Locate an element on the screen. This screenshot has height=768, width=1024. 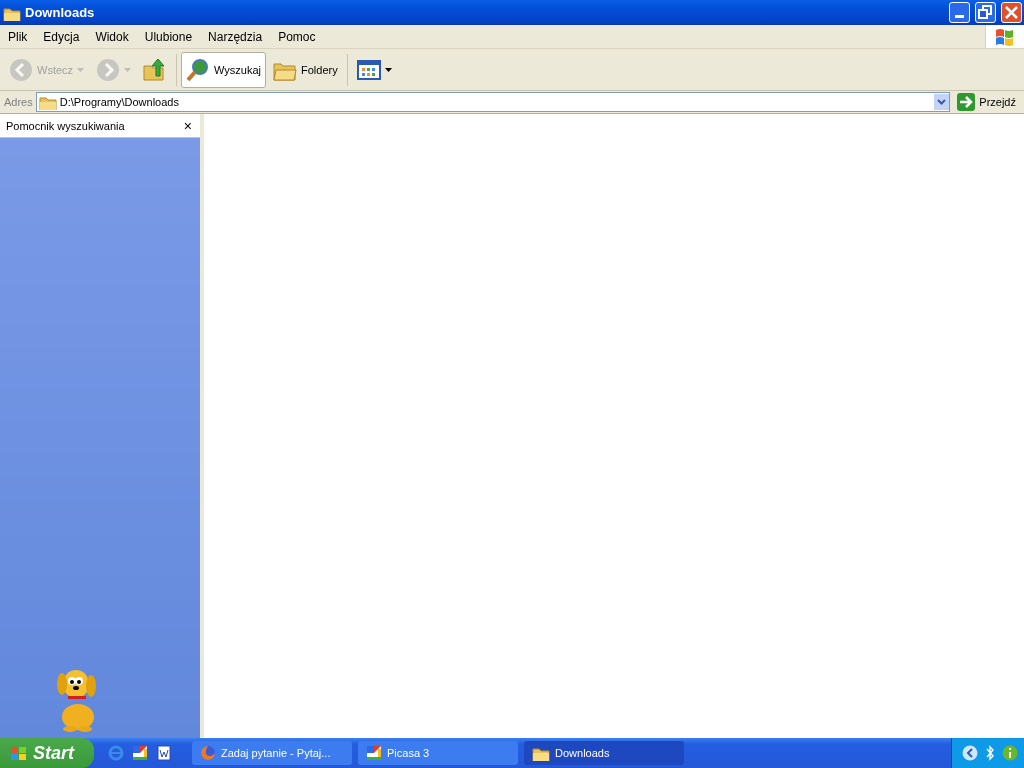
folder-up-icon is located at coordinates (155, 69).